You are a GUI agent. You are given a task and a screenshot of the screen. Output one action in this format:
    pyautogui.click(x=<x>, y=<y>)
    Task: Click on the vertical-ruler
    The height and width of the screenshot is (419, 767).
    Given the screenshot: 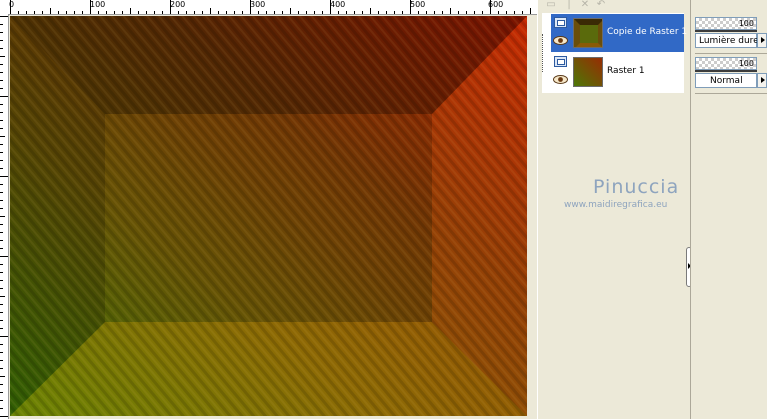 What is the action you would take?
    pyautogui.click(x=4, y=216)
    